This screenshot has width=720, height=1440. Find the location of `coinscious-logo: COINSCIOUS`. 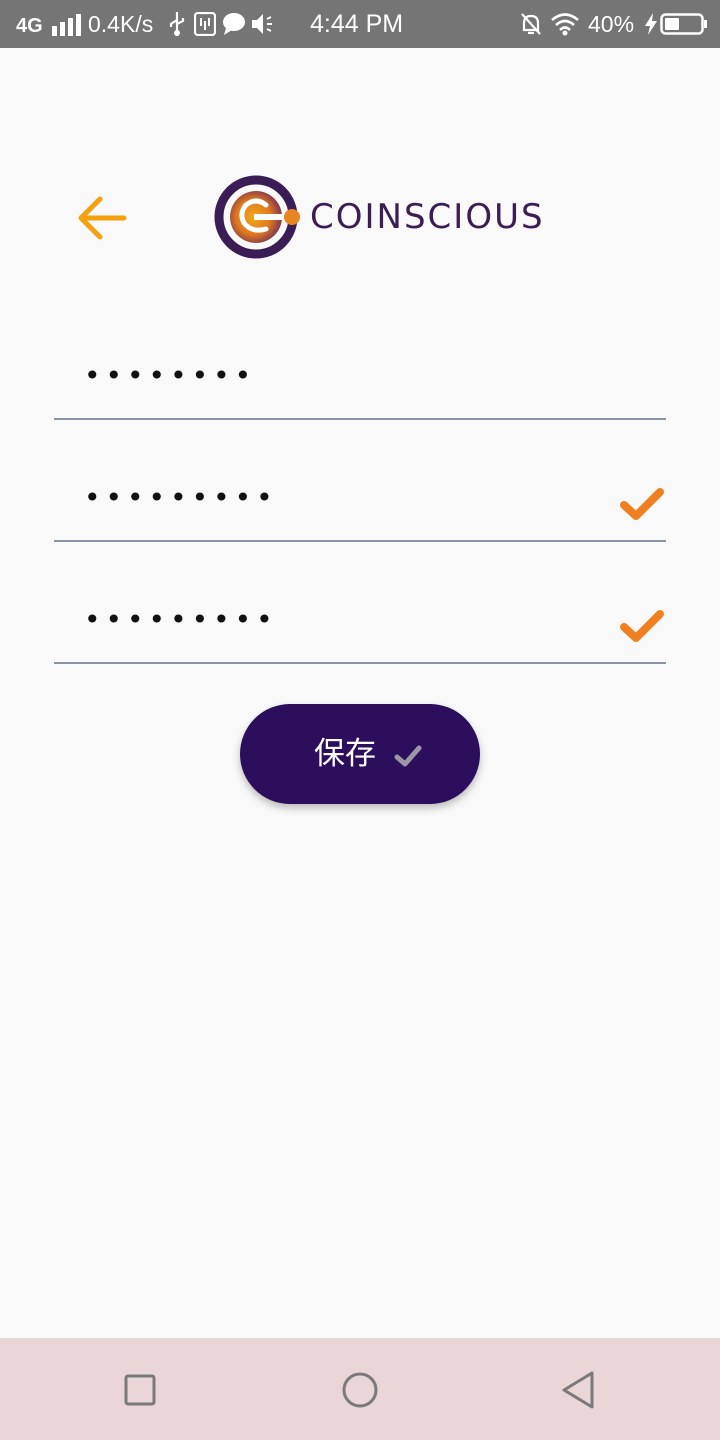

coinscious-logo: COINSCIOUS is located at coordinates (379, 217).